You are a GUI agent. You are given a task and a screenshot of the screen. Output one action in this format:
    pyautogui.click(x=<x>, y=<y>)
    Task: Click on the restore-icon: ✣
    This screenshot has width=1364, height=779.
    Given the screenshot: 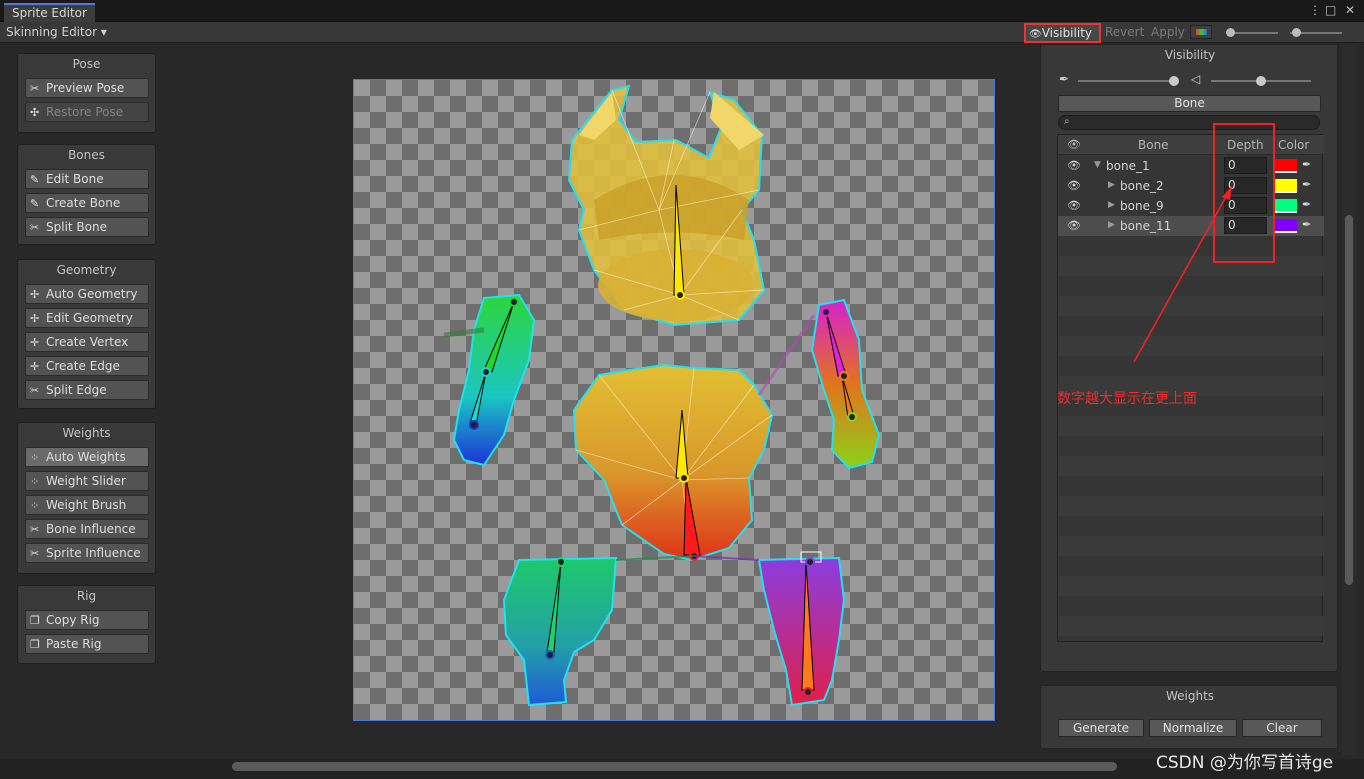 What is the action you would take?
    pyautogui.click(x=35, y=112)
    